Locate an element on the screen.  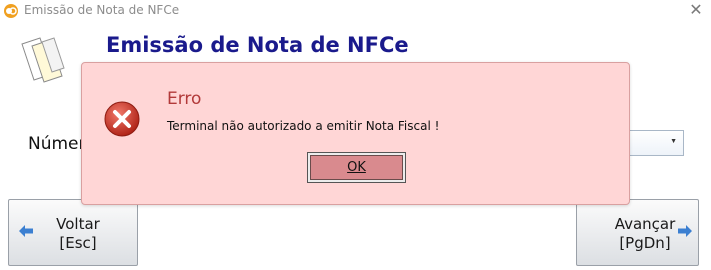
arrow-right-icon is located at coordinates (685, 231).